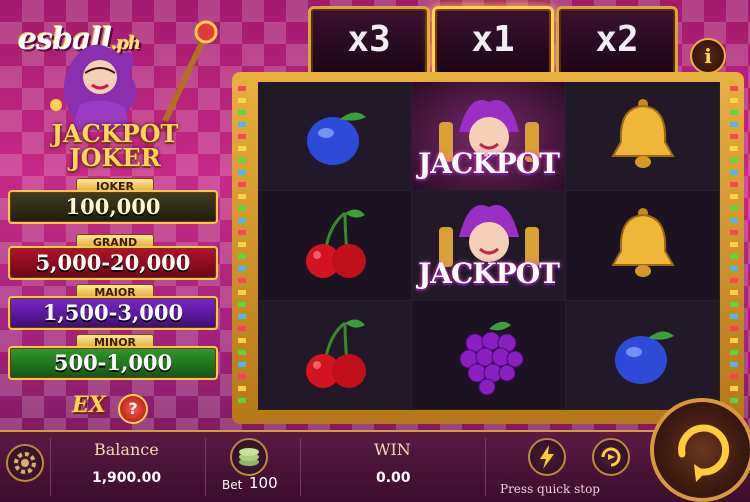  Describe the element at coordinates (491, 358) in the screenshot. I see `grapes-icon` at that location.